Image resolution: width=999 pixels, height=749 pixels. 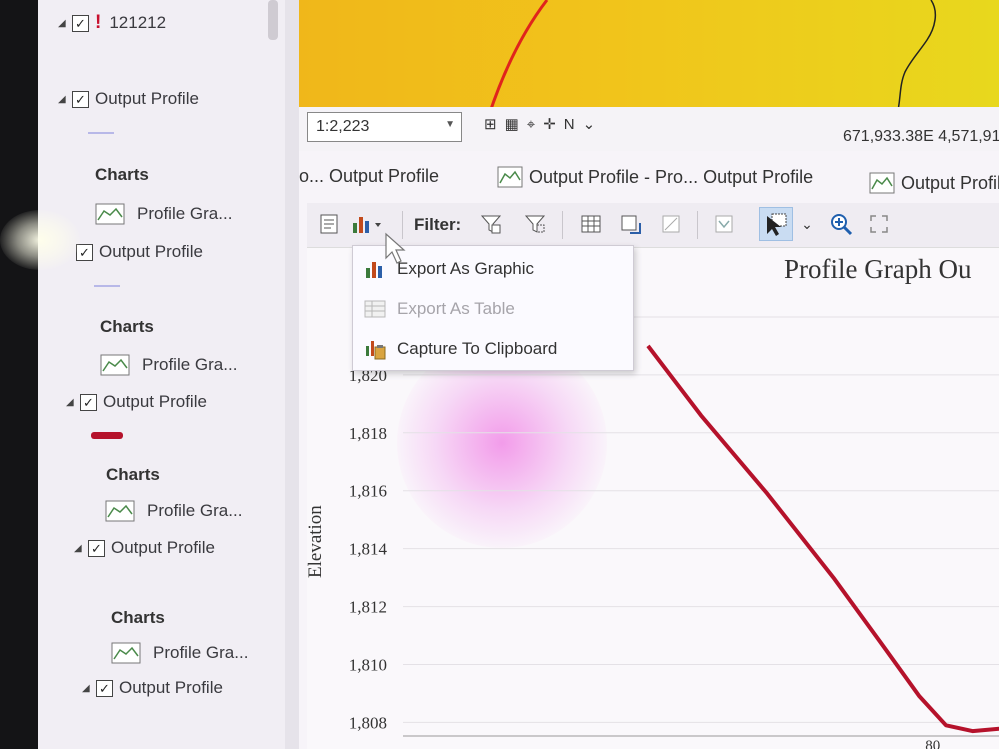 What do you see at coordinates (531, 124) in the screenshot?
I see `snapping-icon: ⌖` at bounding box center [531, 124].